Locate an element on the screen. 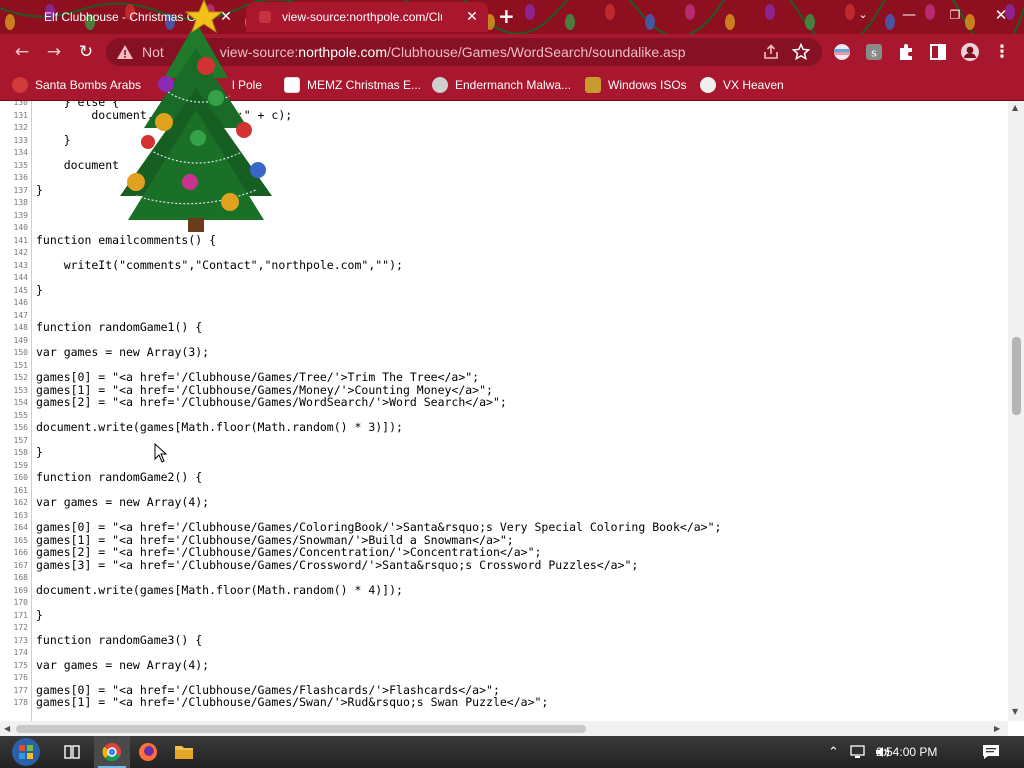  vertical-scroll-thumb is located at coordinates (1016, 376).